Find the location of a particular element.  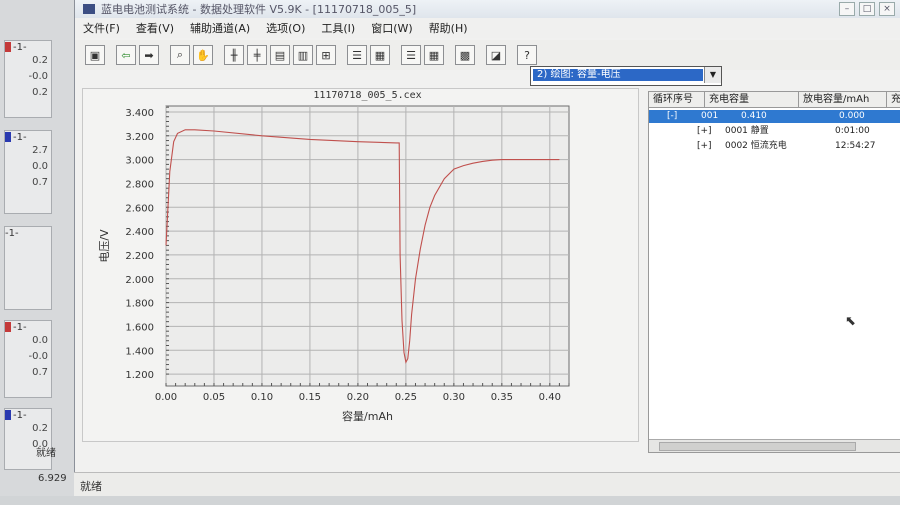

menu-tools: 工具(I) is located at coordinates (338, 28).